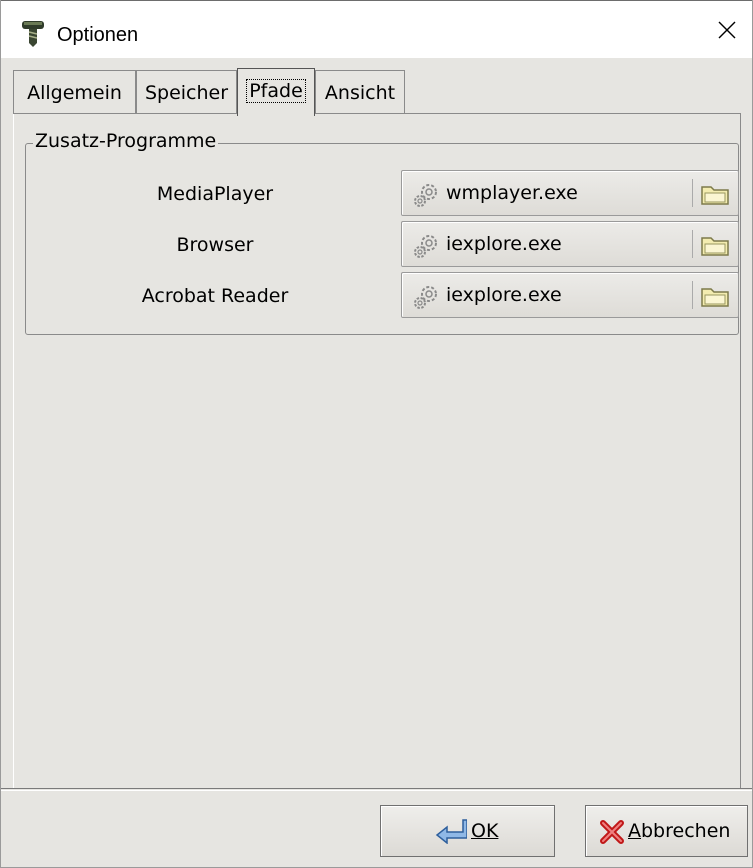 The height and width of the screenshot is (868, 753). I want to click on ok-button: OK, so click(467, 831).